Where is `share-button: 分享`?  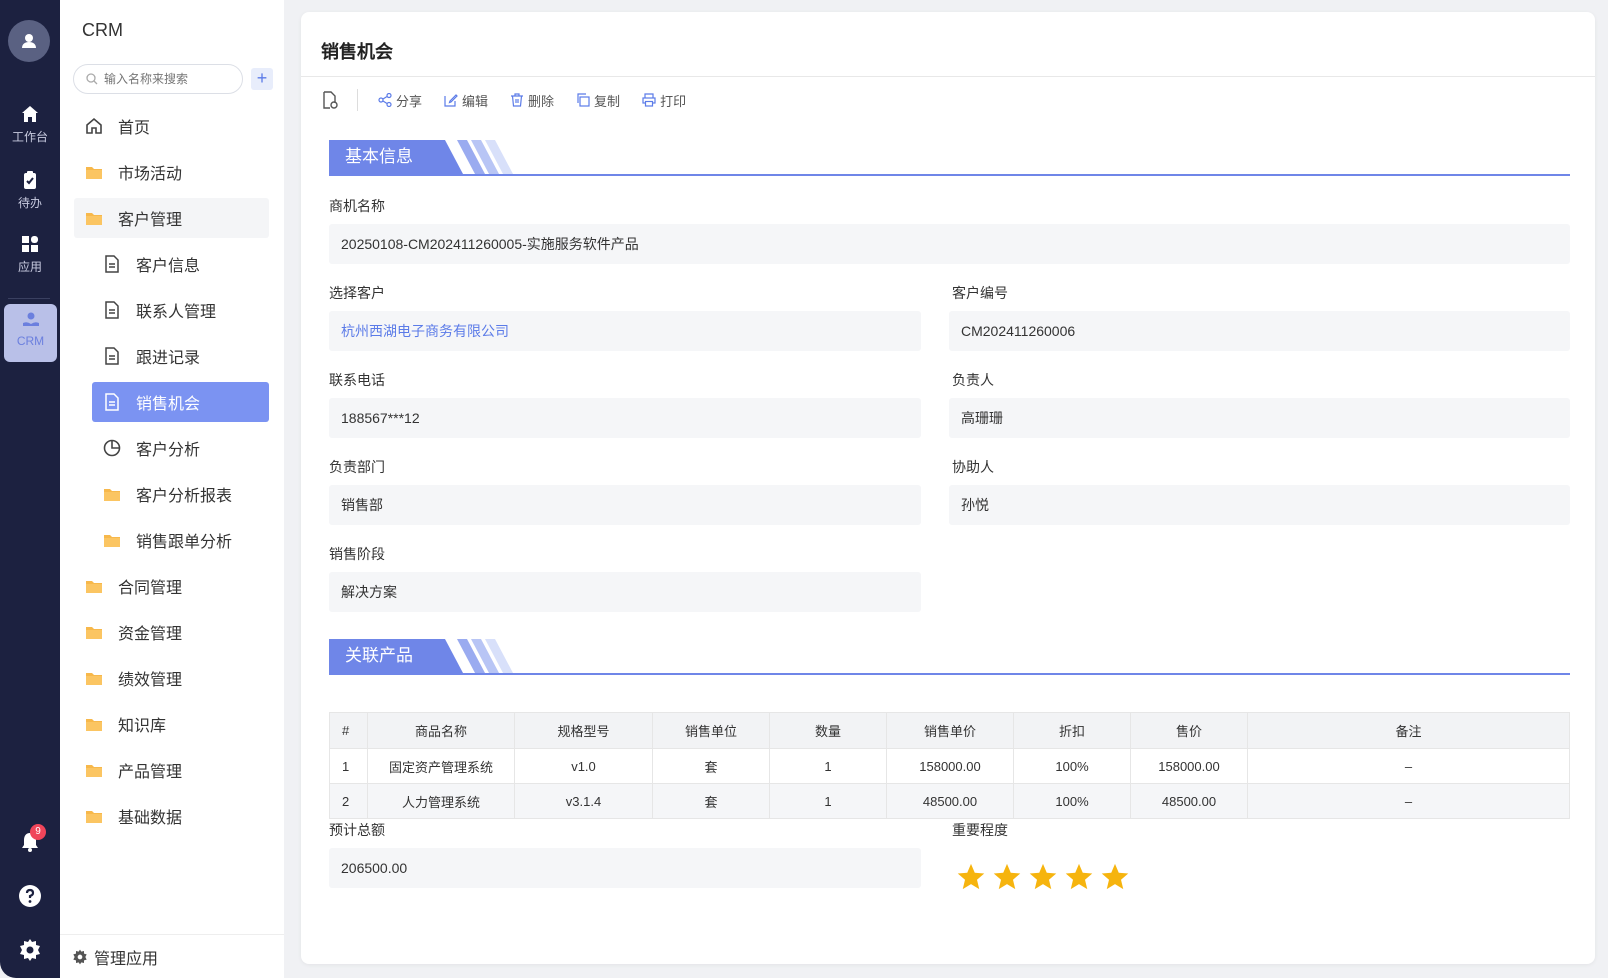 share-button: 分享 is located at coordinates (400, 100).